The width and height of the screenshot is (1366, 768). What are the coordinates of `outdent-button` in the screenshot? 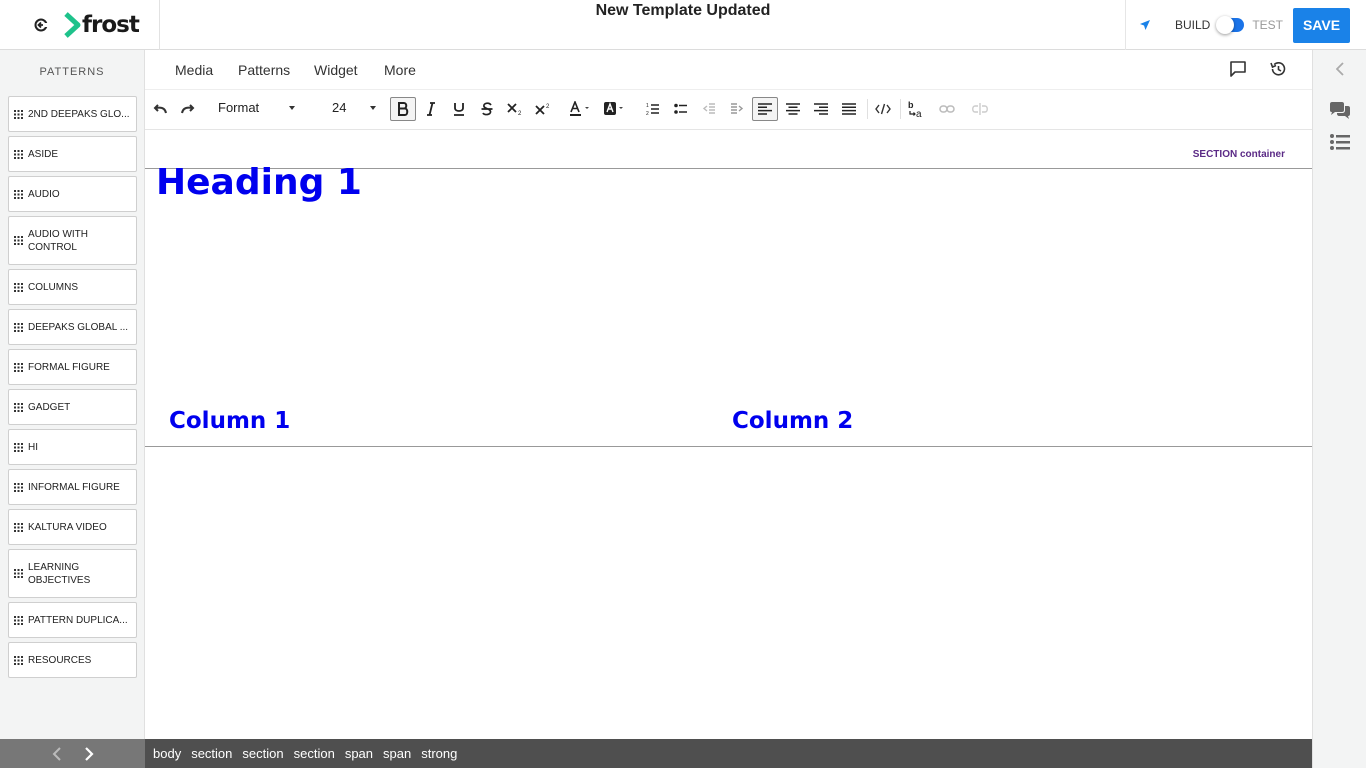 It's located at (709, 109).